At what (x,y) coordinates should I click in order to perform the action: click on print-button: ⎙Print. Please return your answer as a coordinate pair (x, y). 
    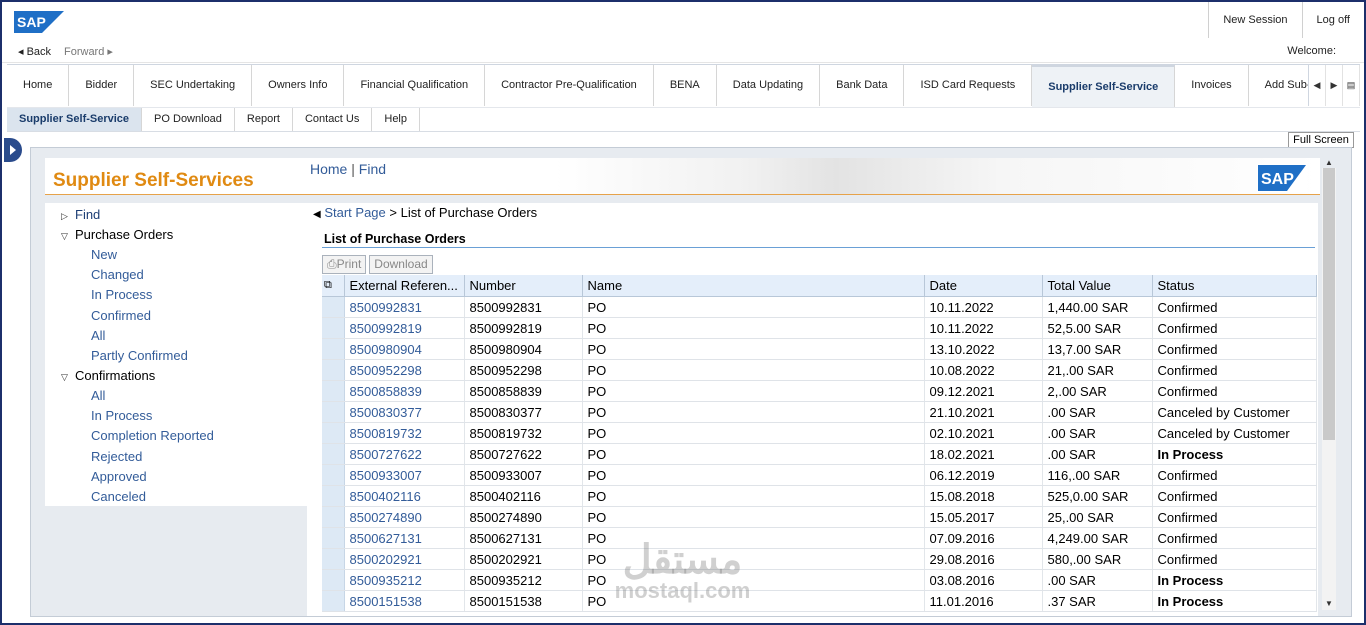
    Looking at the image, I should click on (344, 264).